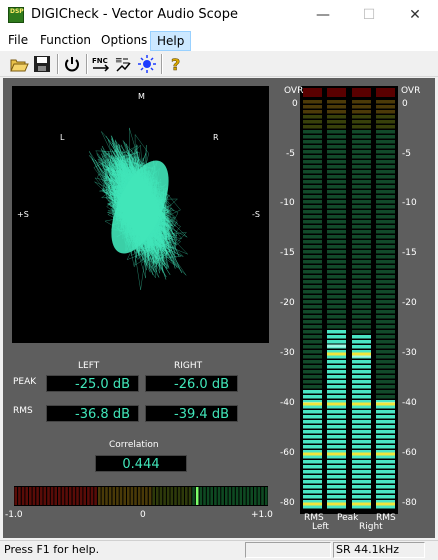 The height and width of the screenshot is (560, 438). I want to click on meter-peak-hold, so click(336, 346).